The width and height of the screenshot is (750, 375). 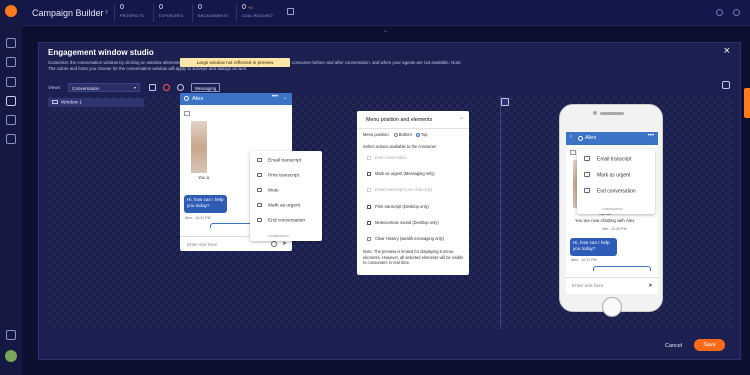 What do you see at coordinates (11, 120) in the screenshot?
I see `user-icon` at bounding box center [11, 120].